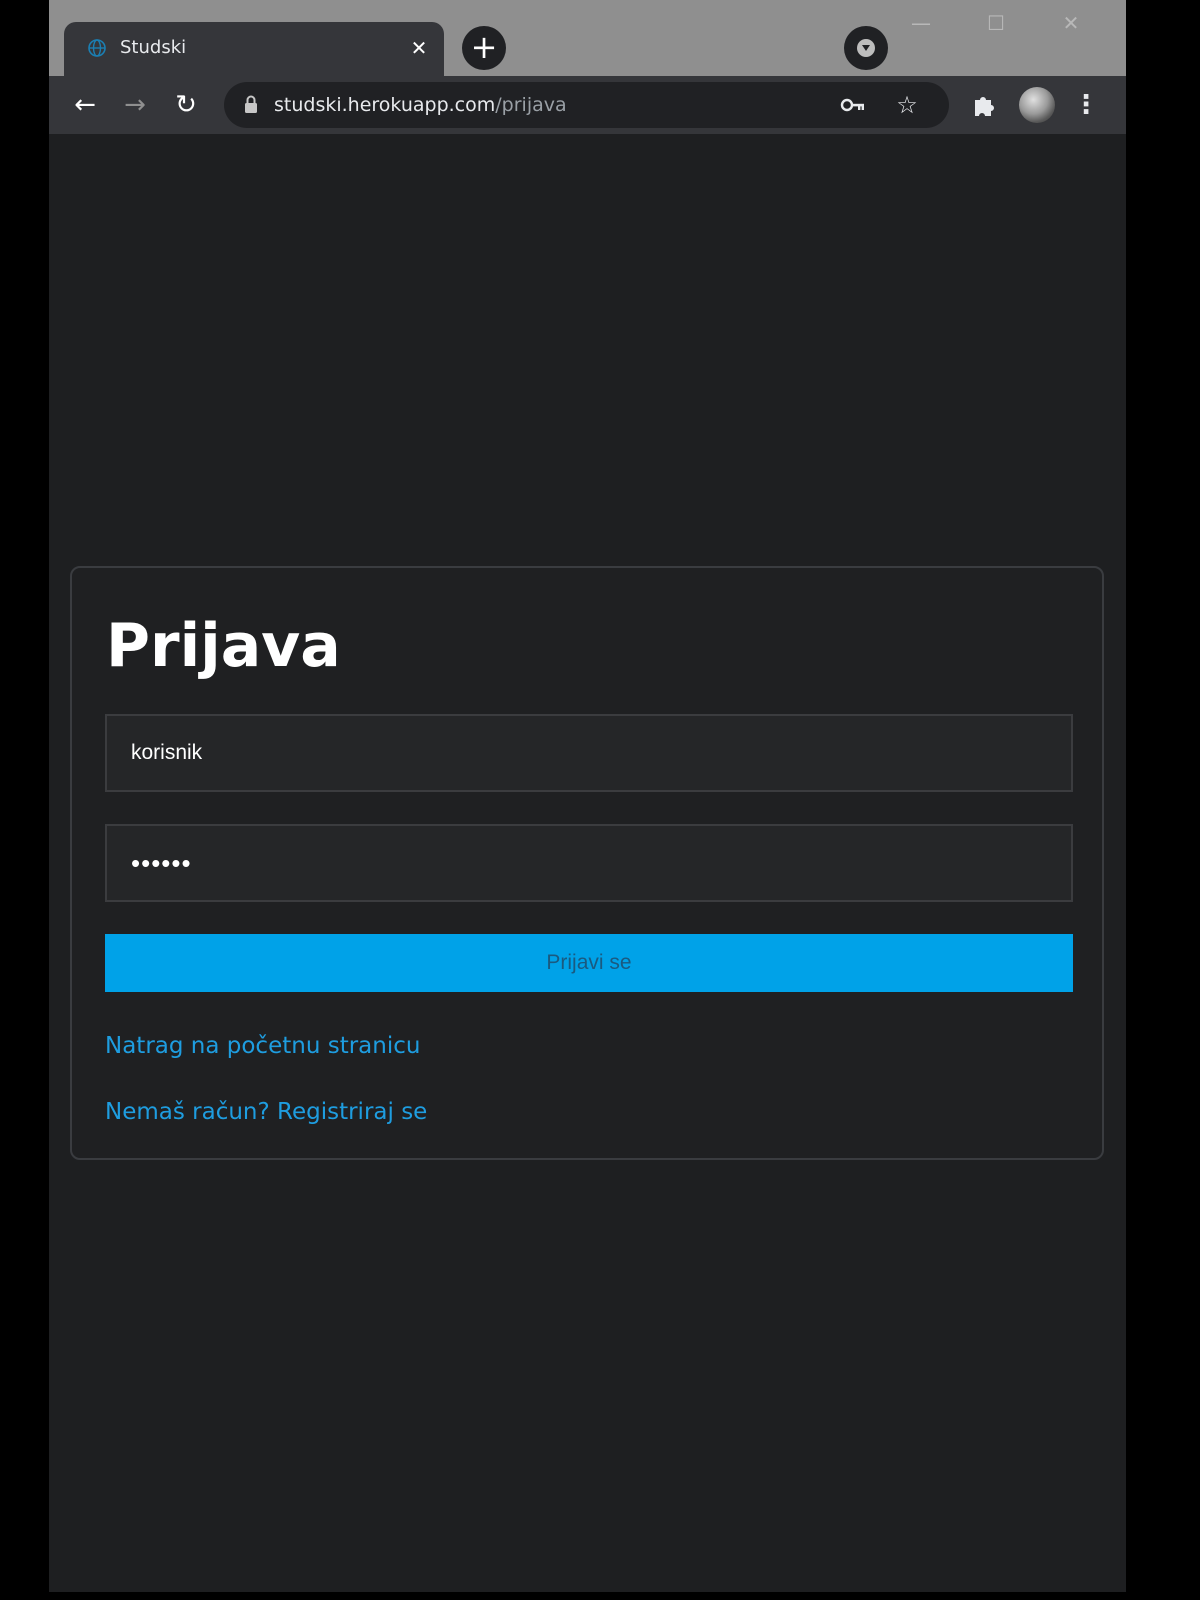  What do you see at coordinates (97, 48) in the screenshot?
I see `globe-icon` at bounding box center [97, 48].